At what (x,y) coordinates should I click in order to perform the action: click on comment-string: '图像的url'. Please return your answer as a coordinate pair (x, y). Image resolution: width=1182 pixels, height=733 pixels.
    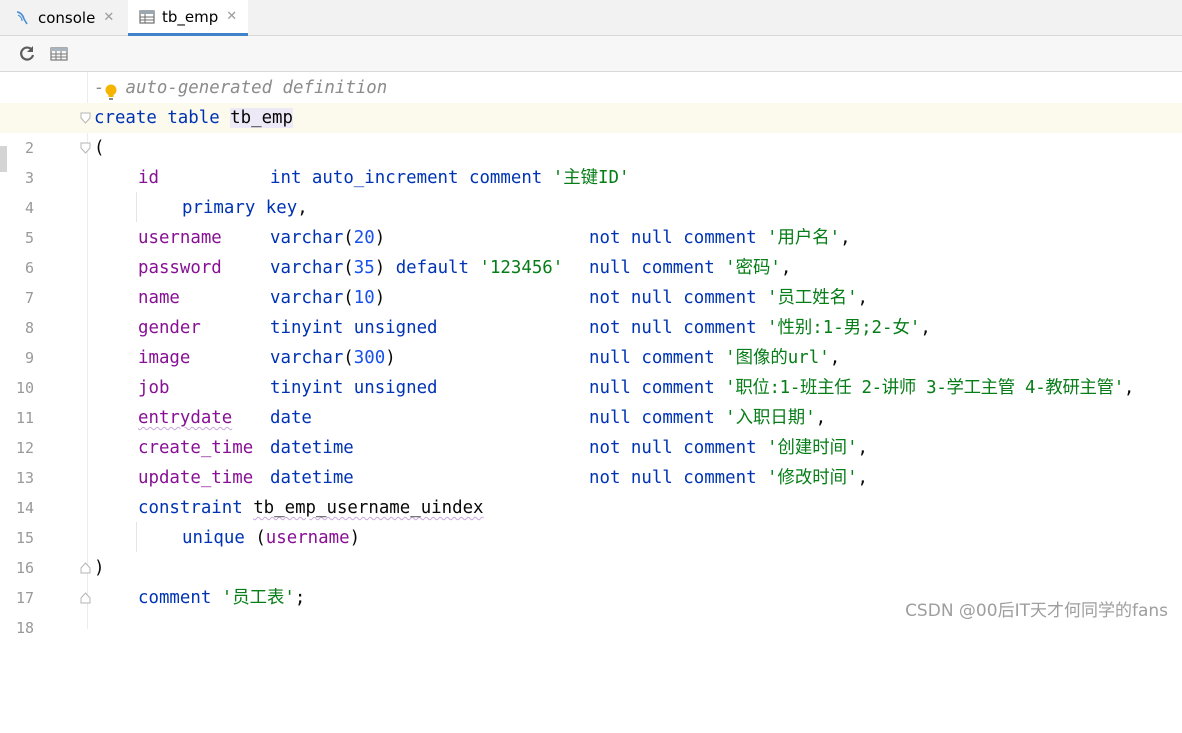
    Looking at the image, I should click on (777, 358).